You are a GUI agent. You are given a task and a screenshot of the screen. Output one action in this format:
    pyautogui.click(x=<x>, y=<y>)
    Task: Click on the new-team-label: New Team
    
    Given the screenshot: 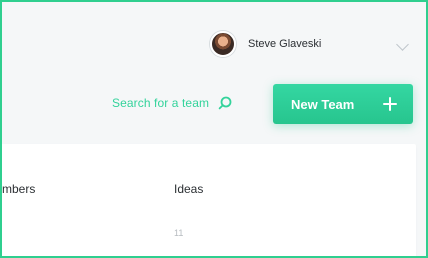 What is the action you would take?
    pyautogui.click(x=323, y=104)
    